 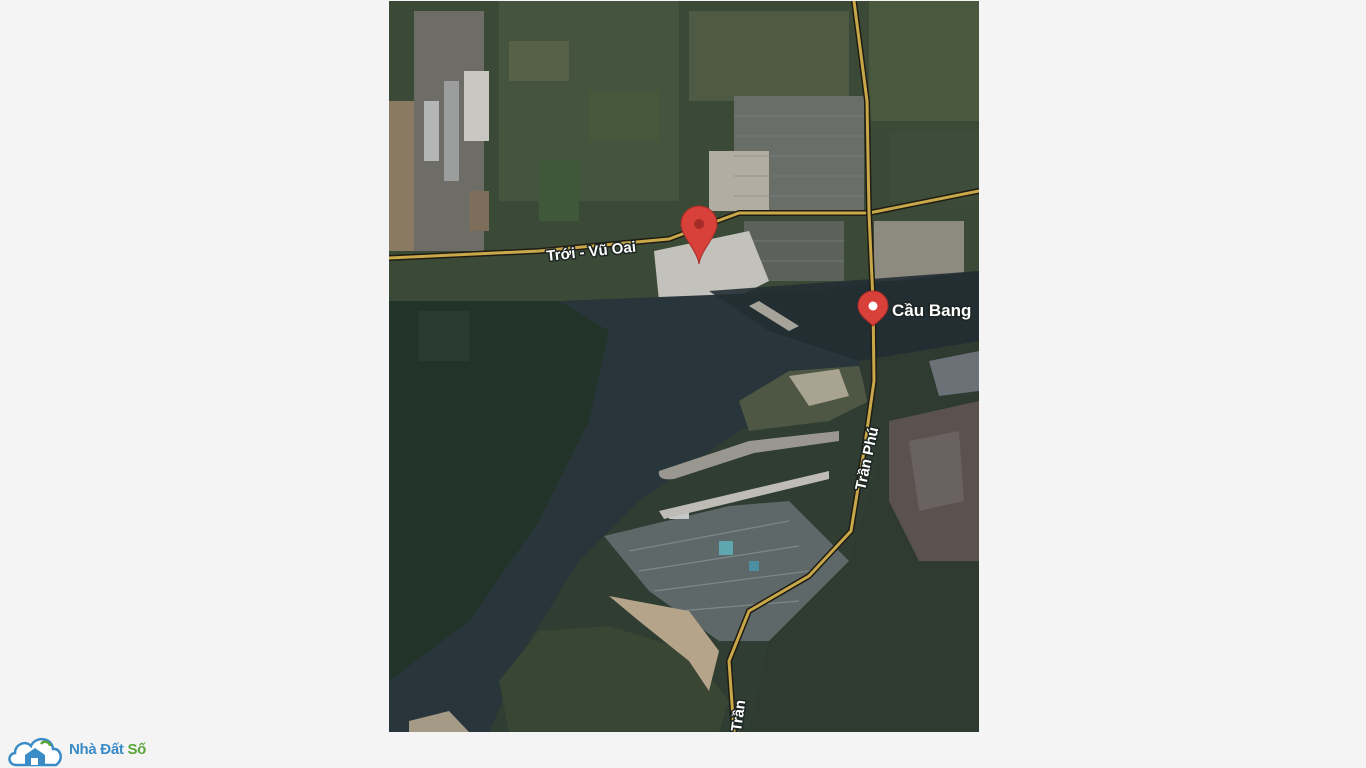 I want to click on brand-logo: Nhà Đất Số, so click(x=76, y=749).